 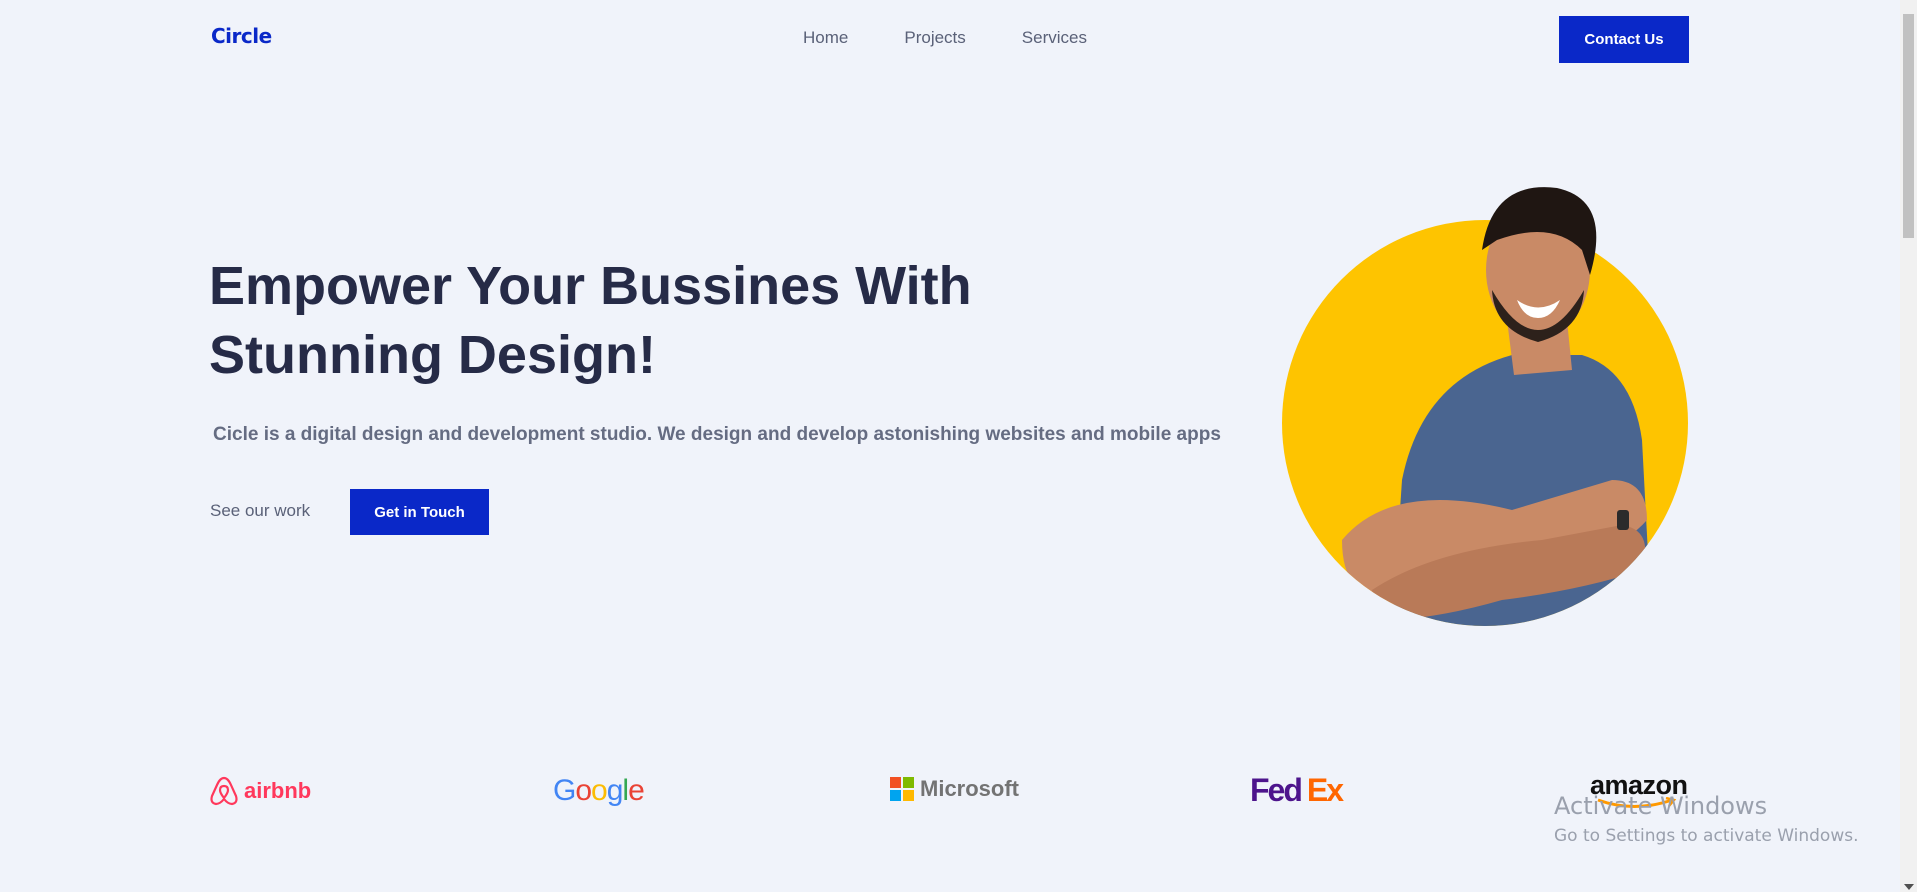 I want to click on watermark-subtitle: Go to Settings to activate Windows., so click(x=1706, y=836).